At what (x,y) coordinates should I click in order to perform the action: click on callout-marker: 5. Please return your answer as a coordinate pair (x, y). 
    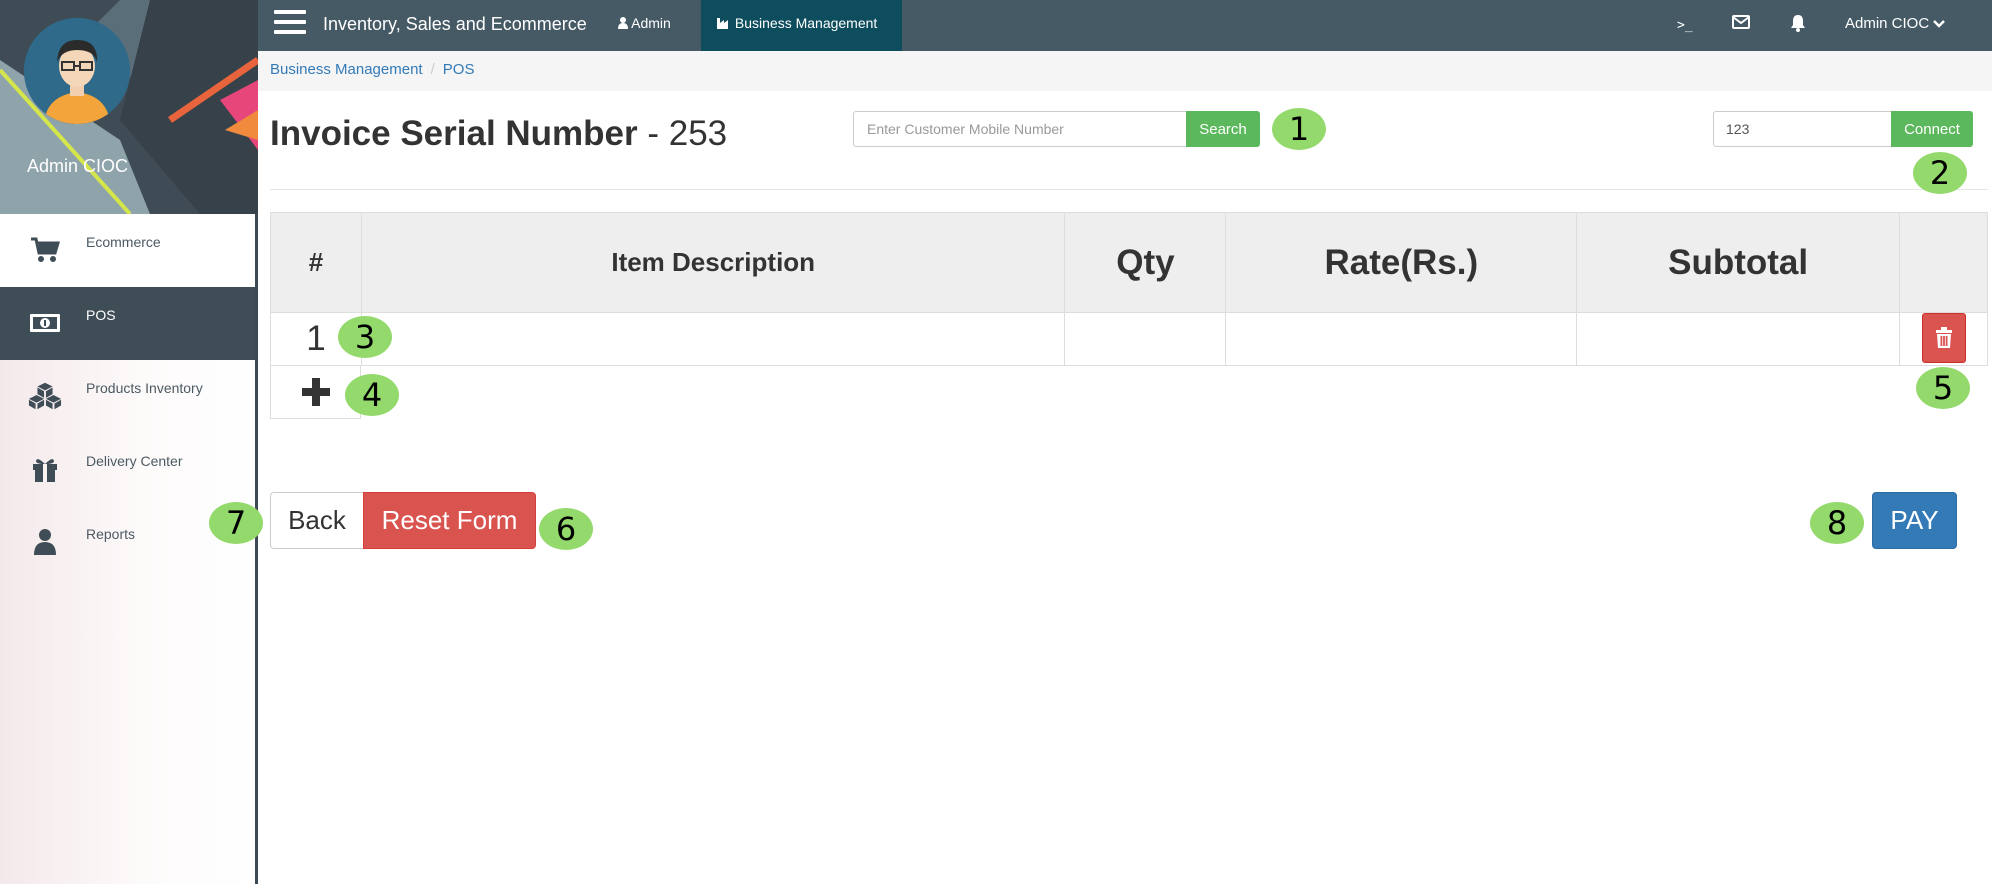
    Looking at the image, I should click on (1943, 388).